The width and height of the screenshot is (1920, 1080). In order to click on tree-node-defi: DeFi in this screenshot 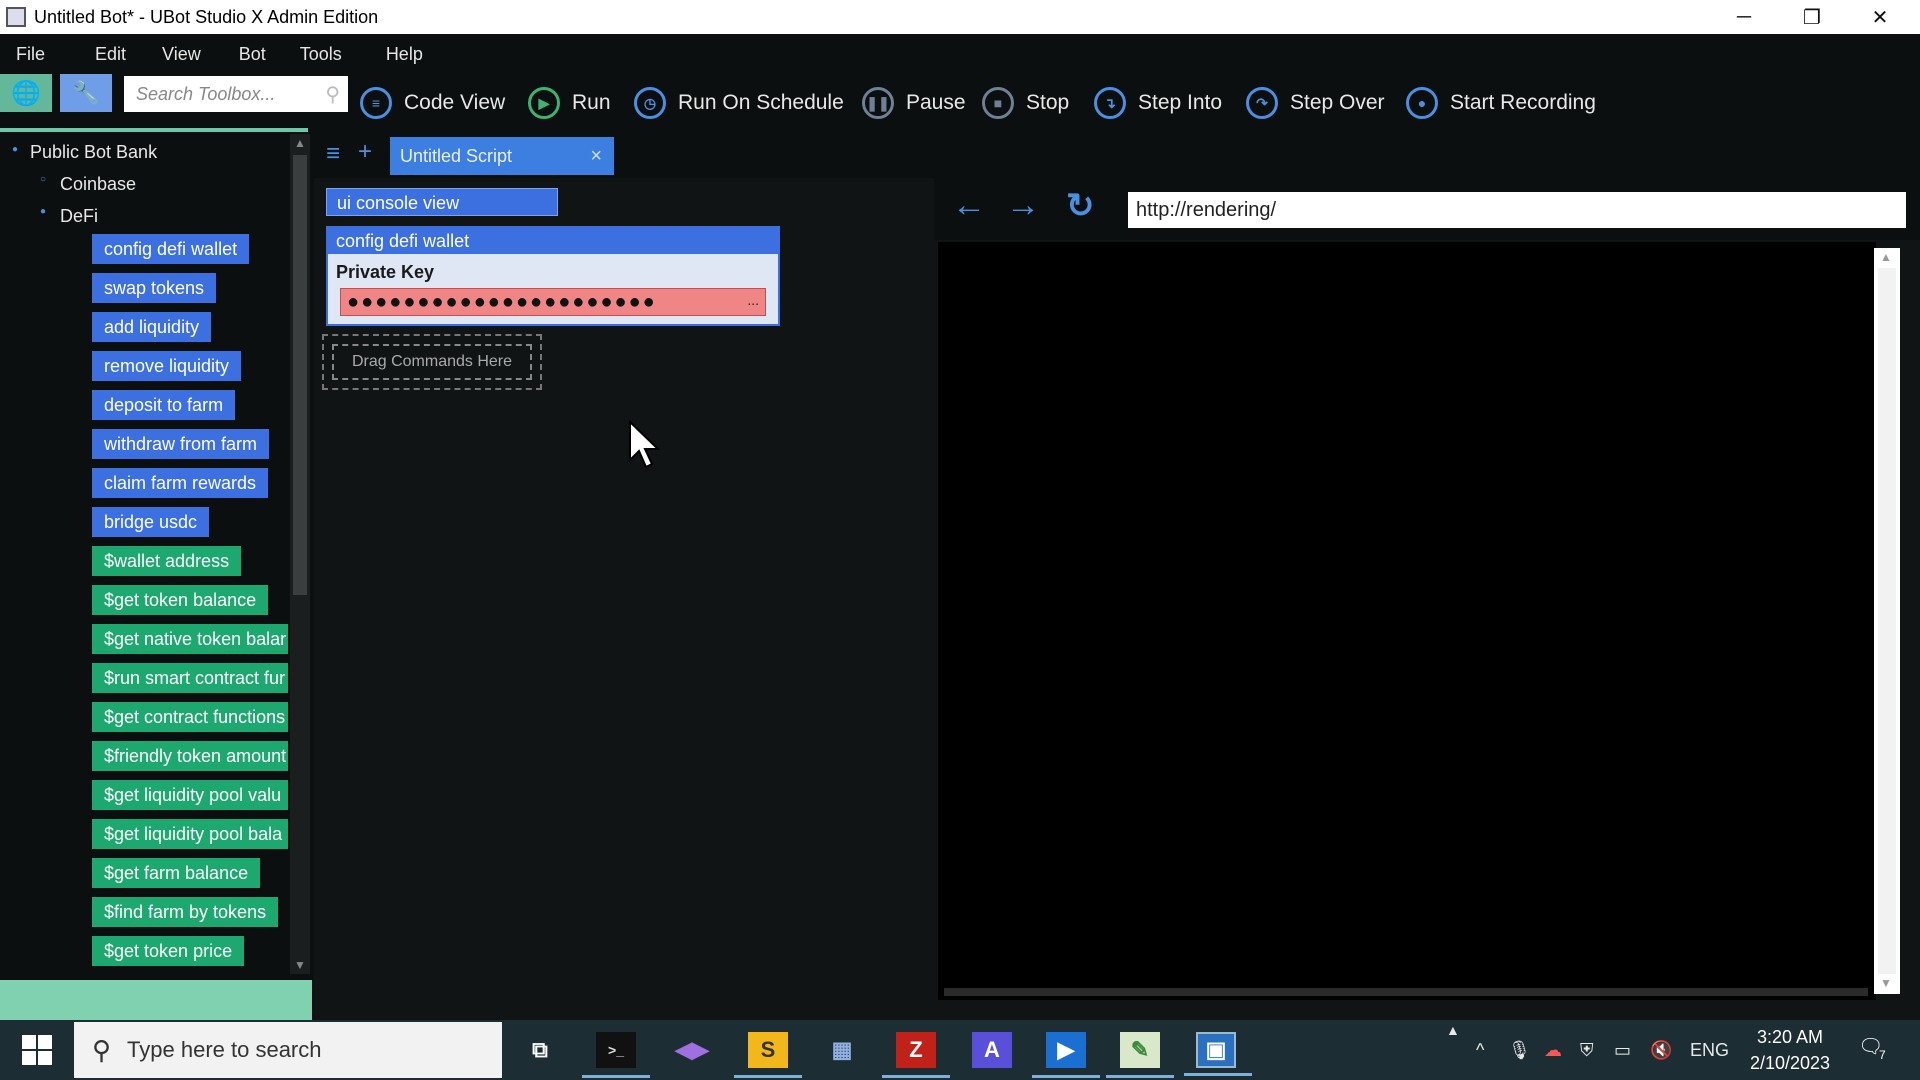, I will do `click(79, 216)`.